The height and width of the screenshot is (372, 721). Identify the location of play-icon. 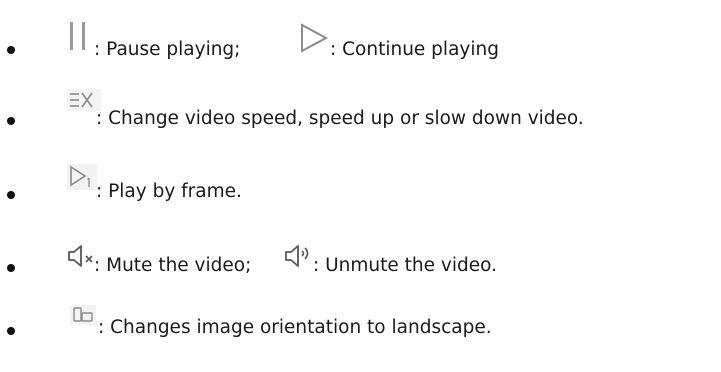
(314, 38).